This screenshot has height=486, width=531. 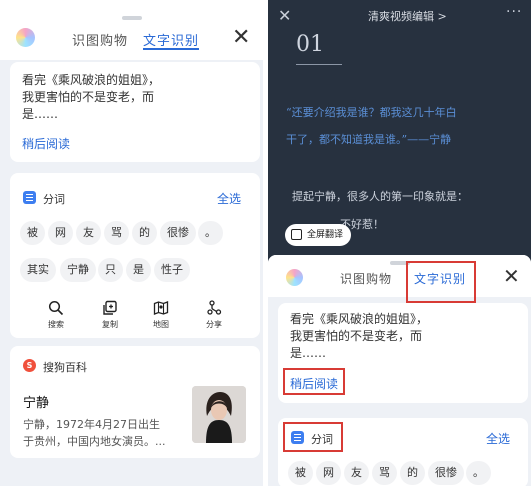 I want to click on highlight-box-tab, so click(x=441, y=282).